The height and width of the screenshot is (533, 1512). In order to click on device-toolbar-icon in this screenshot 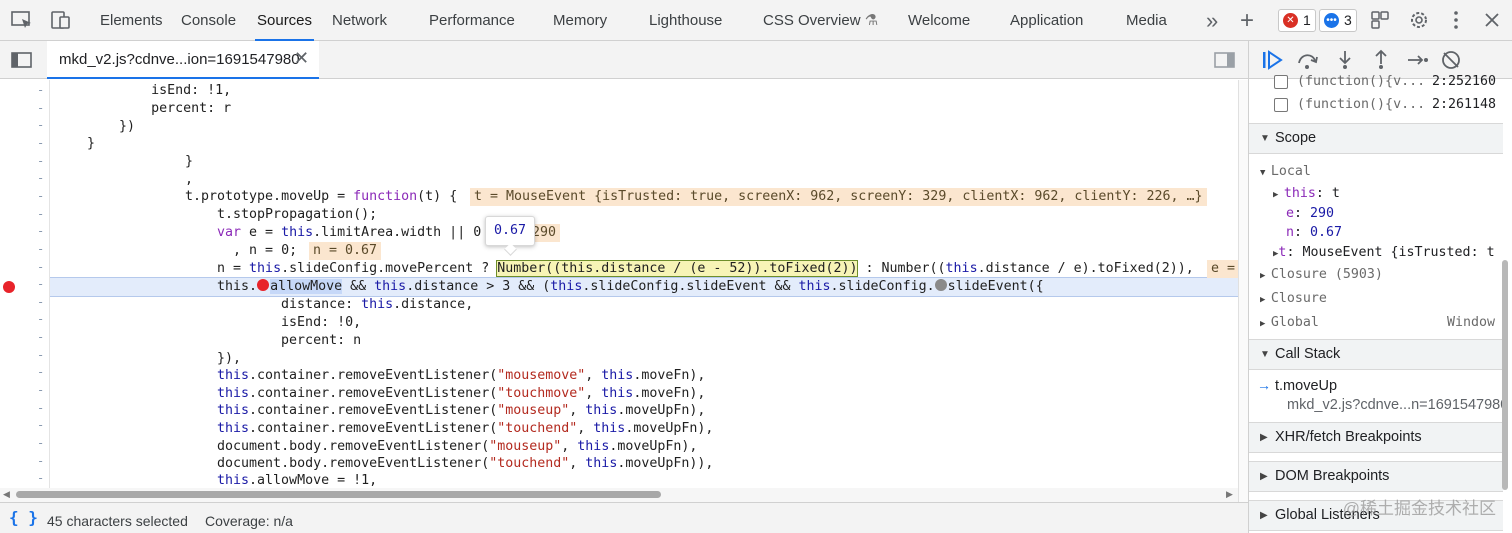, I will do `click(61, 20)`.